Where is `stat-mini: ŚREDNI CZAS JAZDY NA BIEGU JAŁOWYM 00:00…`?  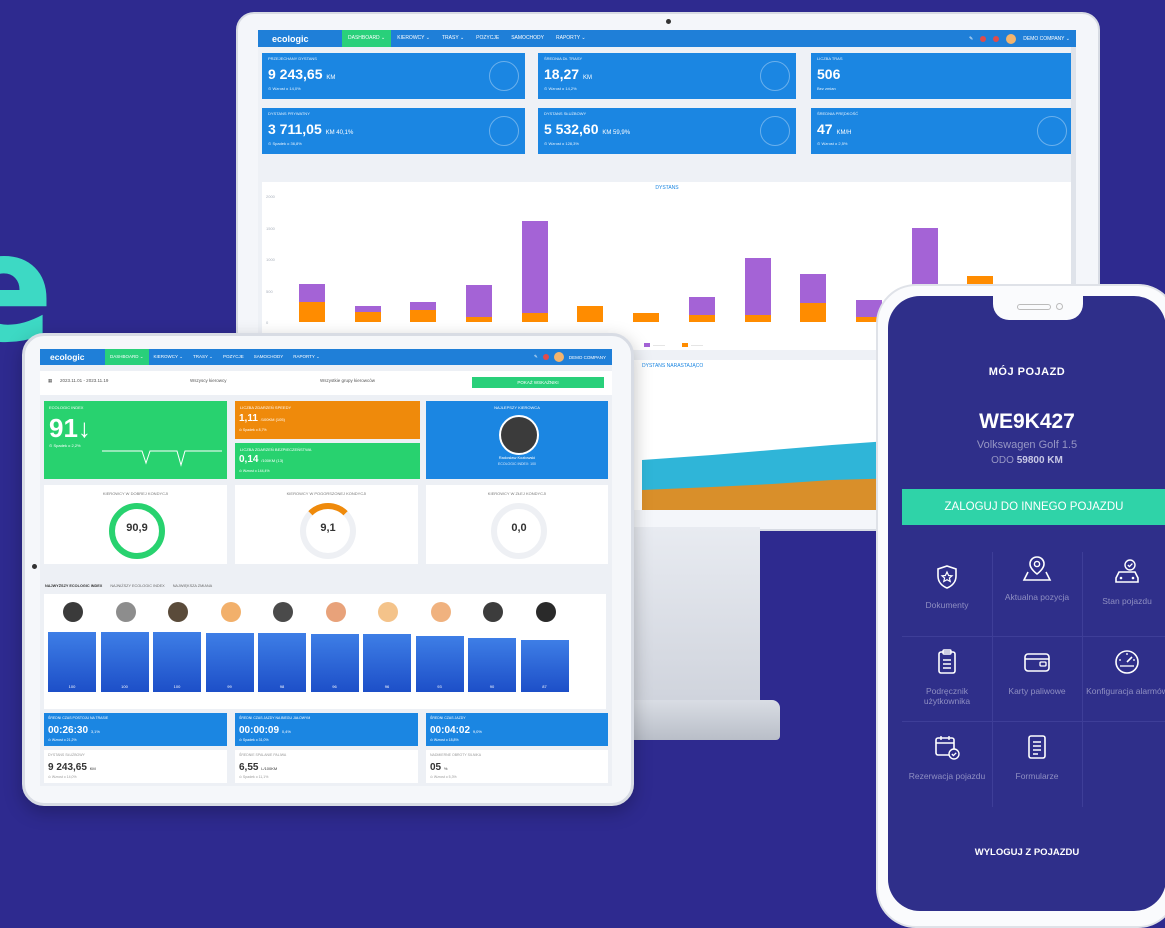 stat-mini: ŚREDNI CZAS JAZDY NA BIEGU JAŁOWYM 00:00… is located at coordinates (326, 729).